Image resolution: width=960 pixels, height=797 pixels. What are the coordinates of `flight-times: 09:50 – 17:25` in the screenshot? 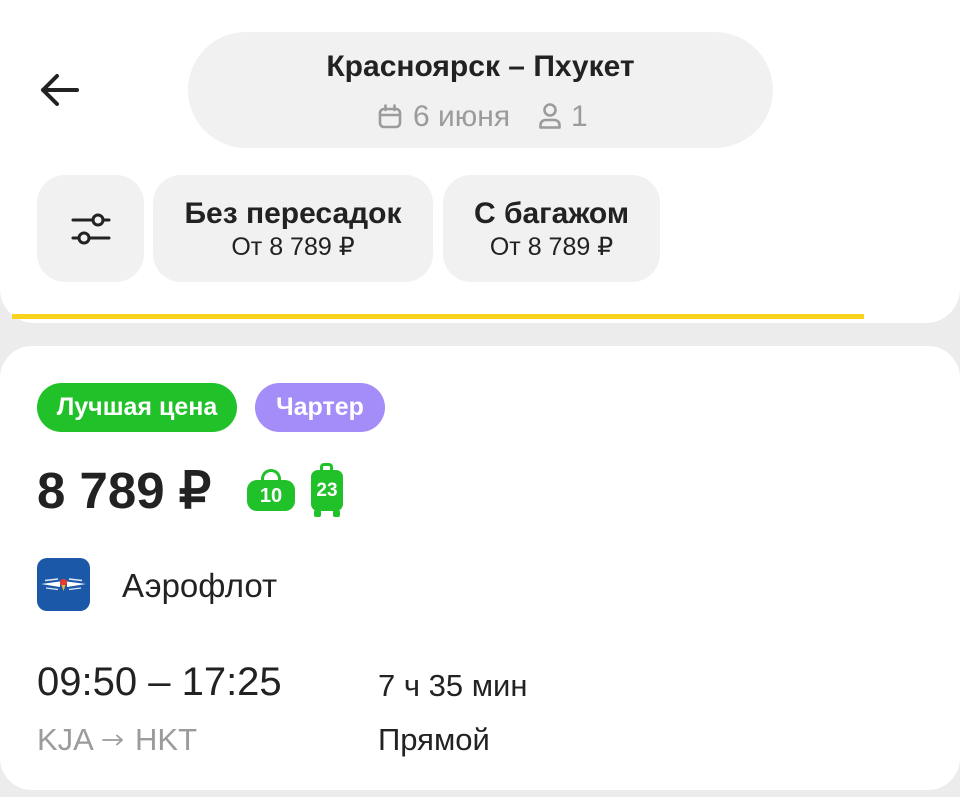 It's located at (159, 682).